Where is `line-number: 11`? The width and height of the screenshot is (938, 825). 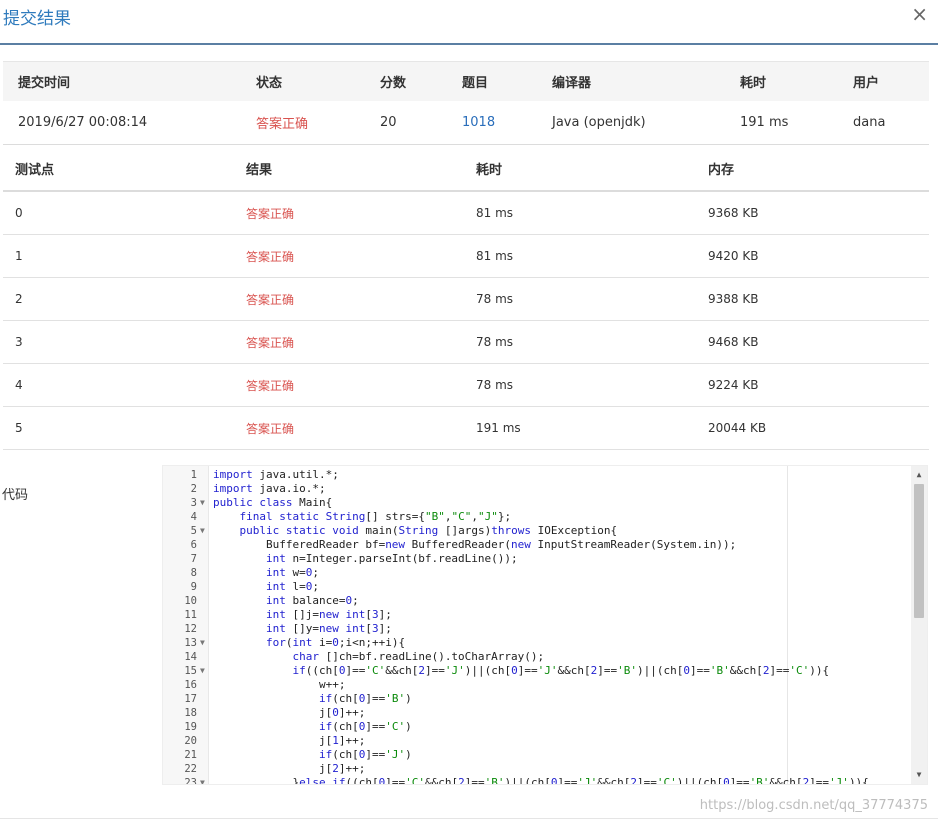 line-number: 11 is located at coordinates (190, 615).